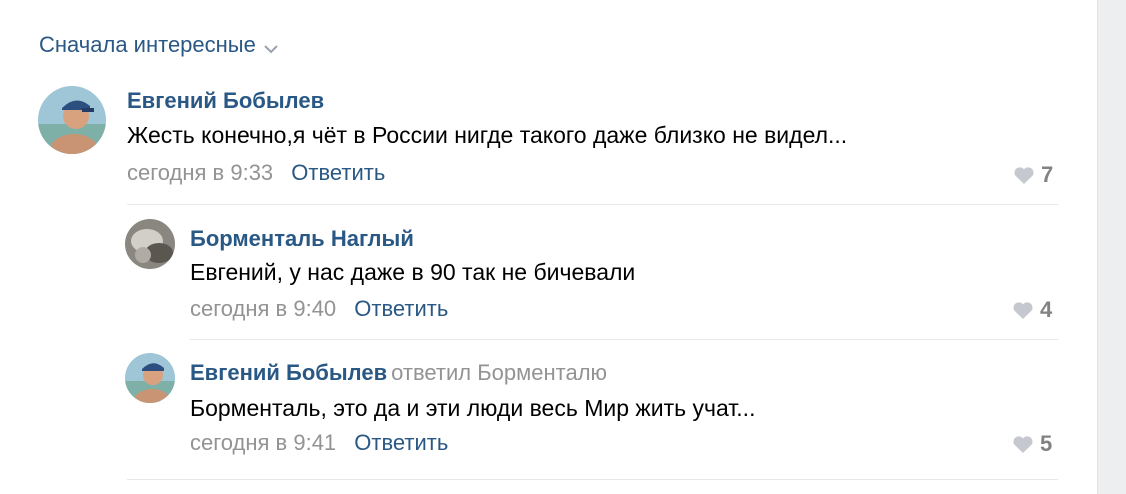 Image resolution: width=1126 pixels, height=494 pixels. I want to click on reply-to-link: ответил Борменталю, so click(499, 372).